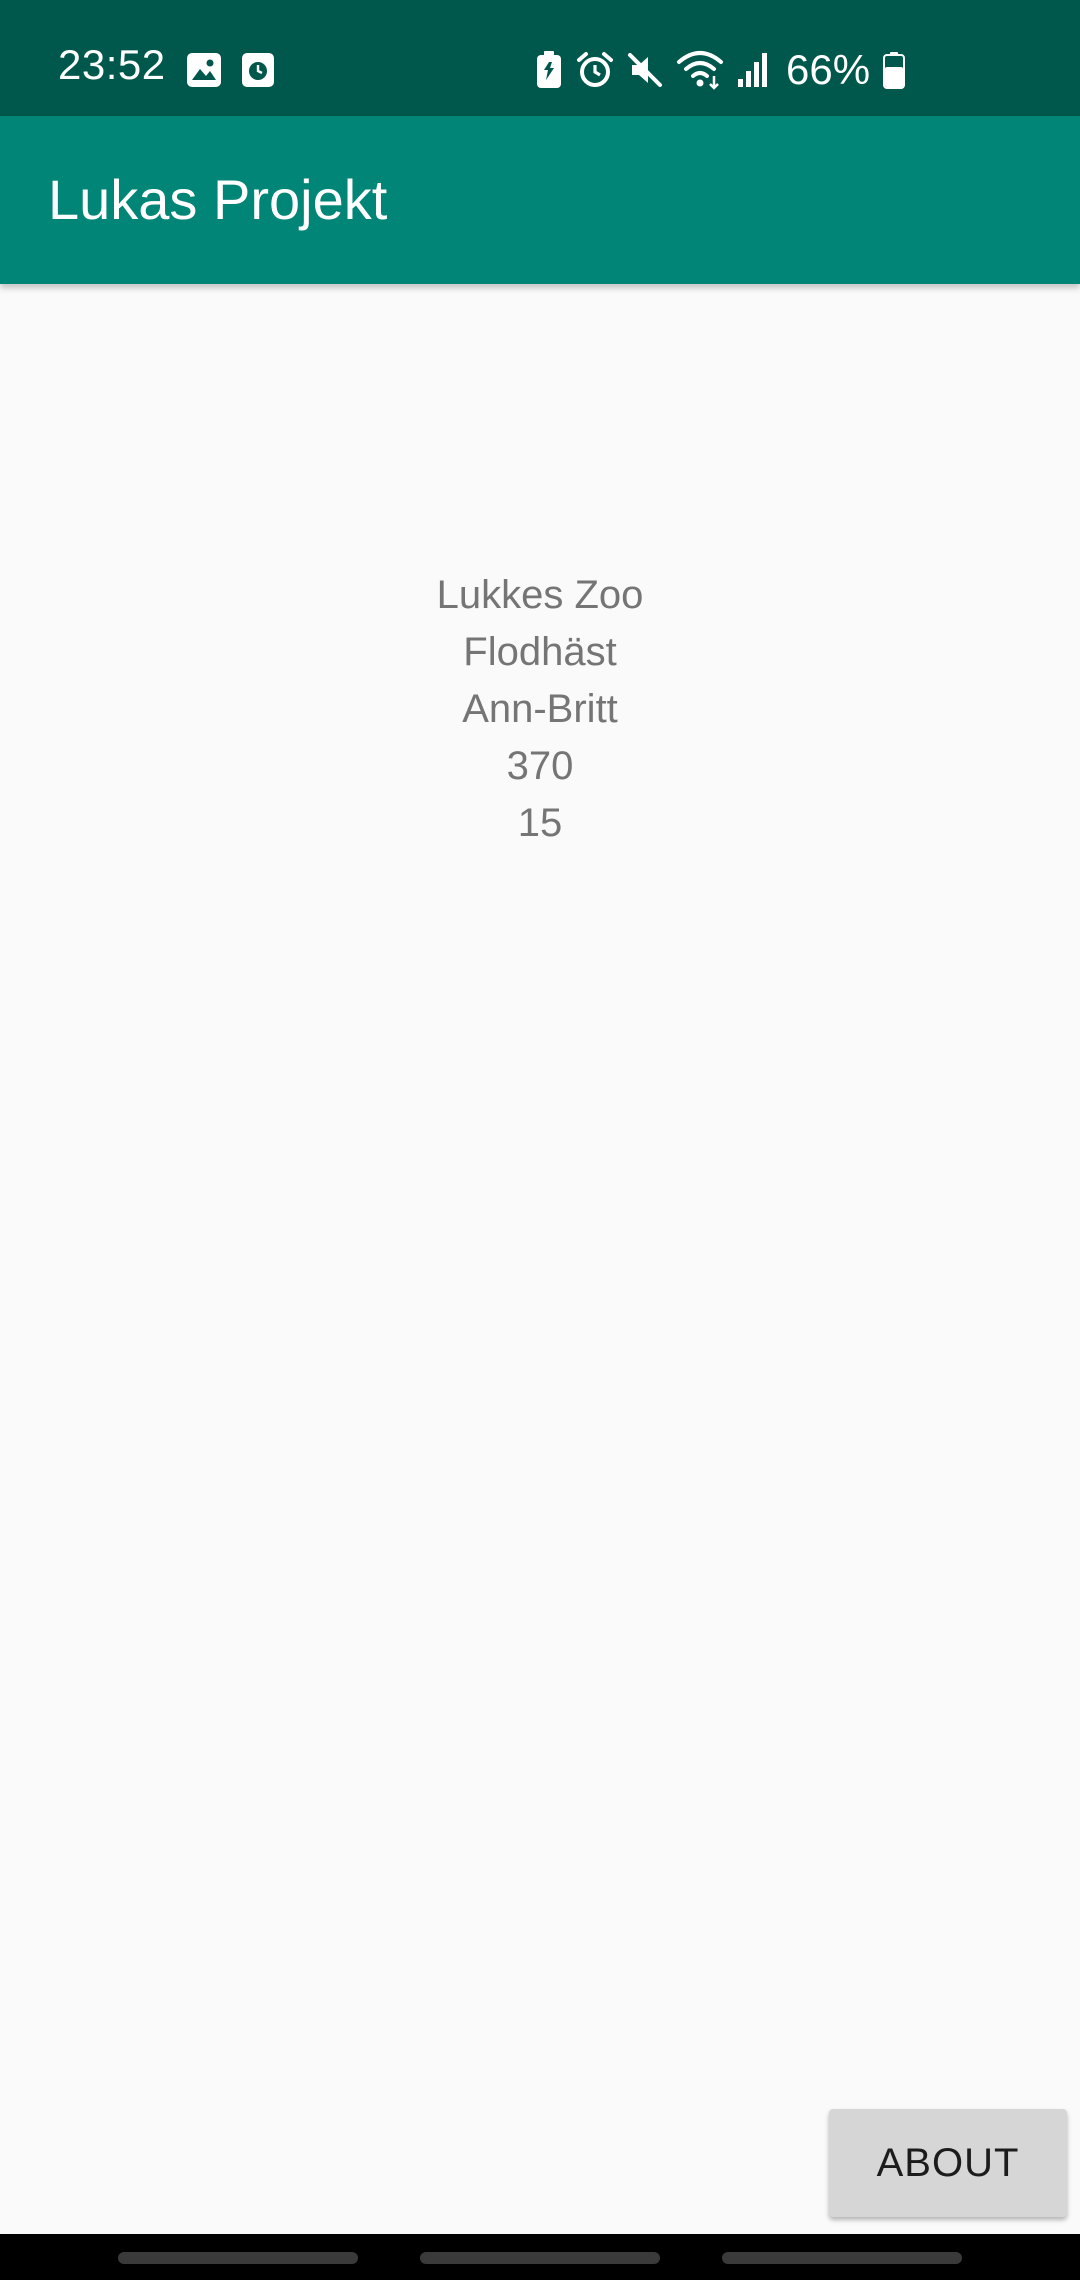  I want to click on wifi-icon, so click(700, 70).